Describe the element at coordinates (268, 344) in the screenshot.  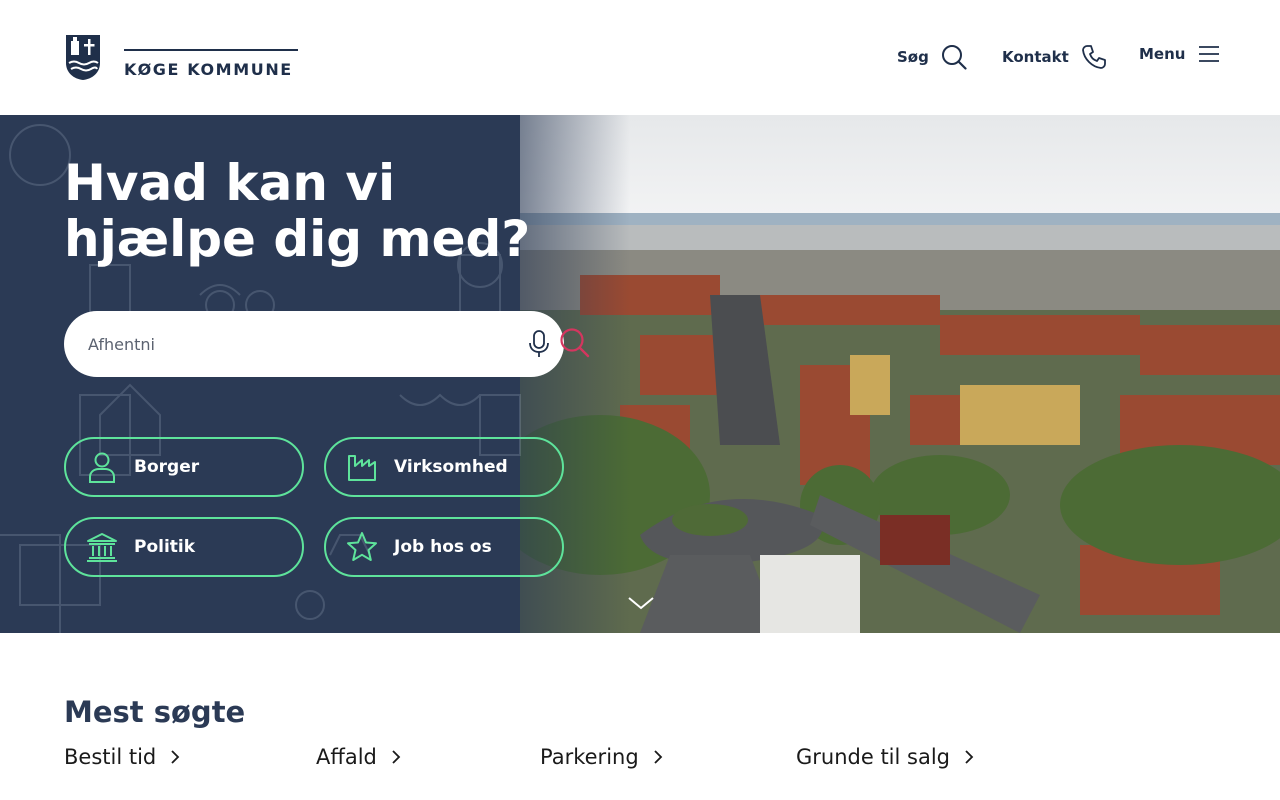
I see `hero-search-input` at that location.